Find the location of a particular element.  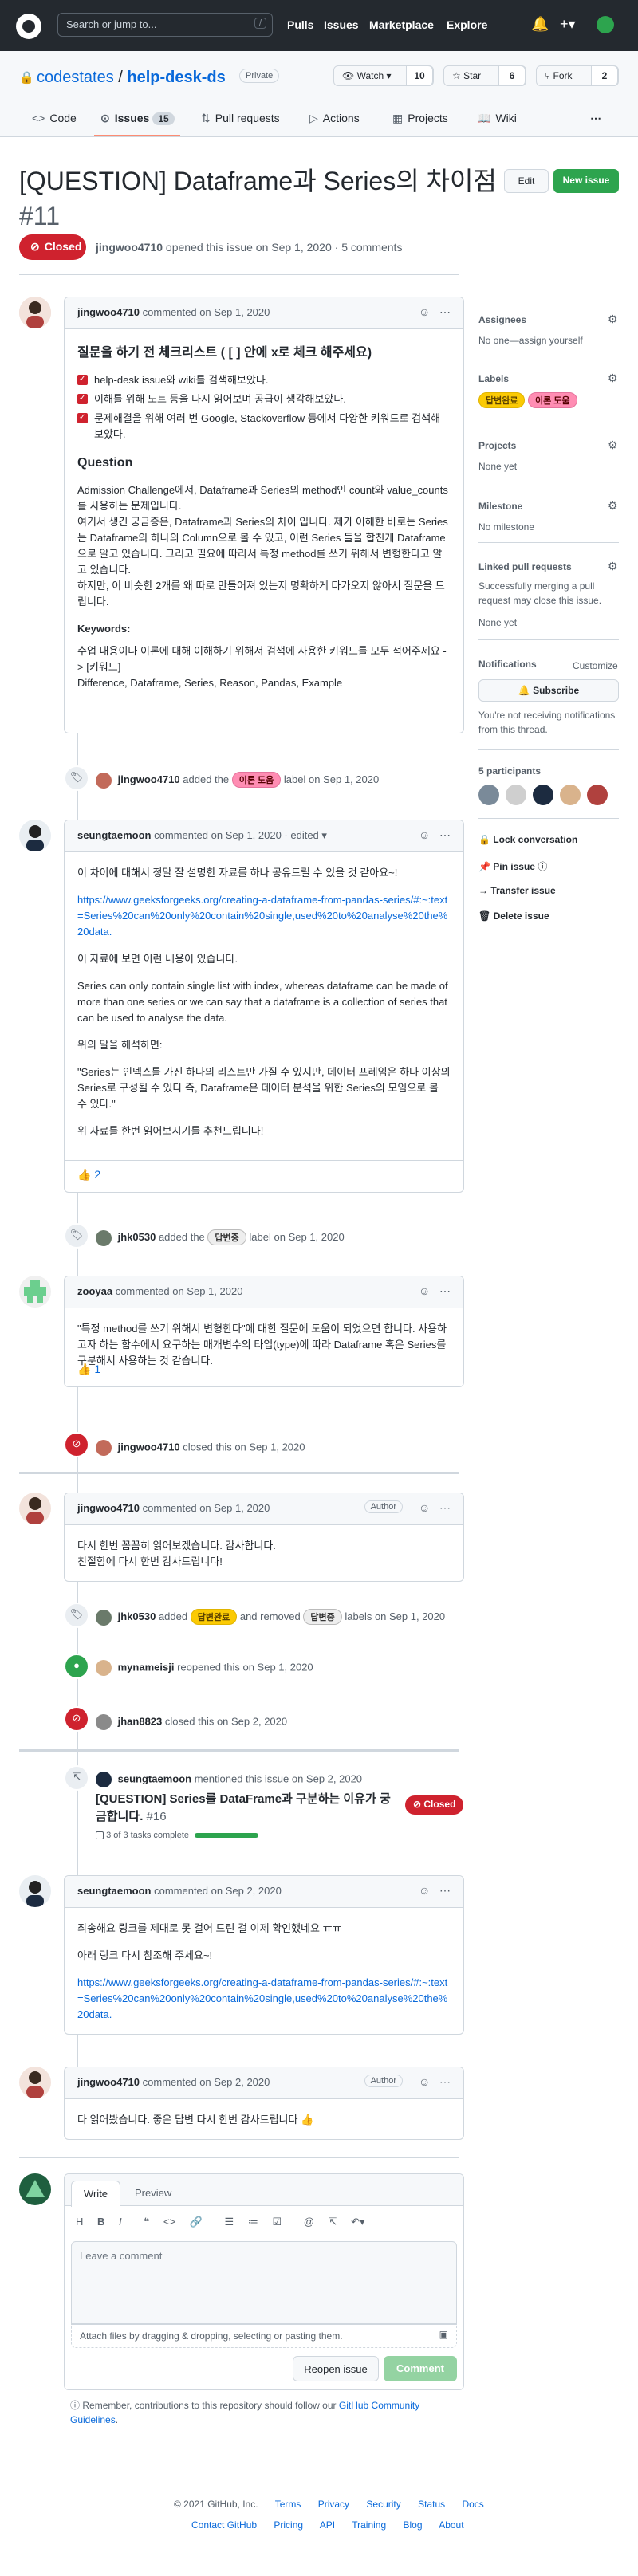

tab-code: <> Code is located at coordinates (55, 118).